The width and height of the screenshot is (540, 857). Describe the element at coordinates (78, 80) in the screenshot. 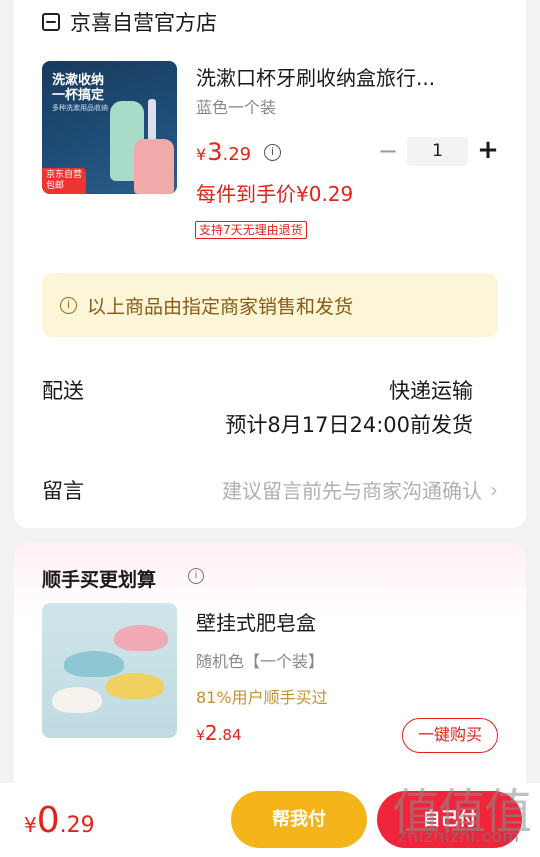

I see `image-title-line1: 洗漱收纳` at that location.